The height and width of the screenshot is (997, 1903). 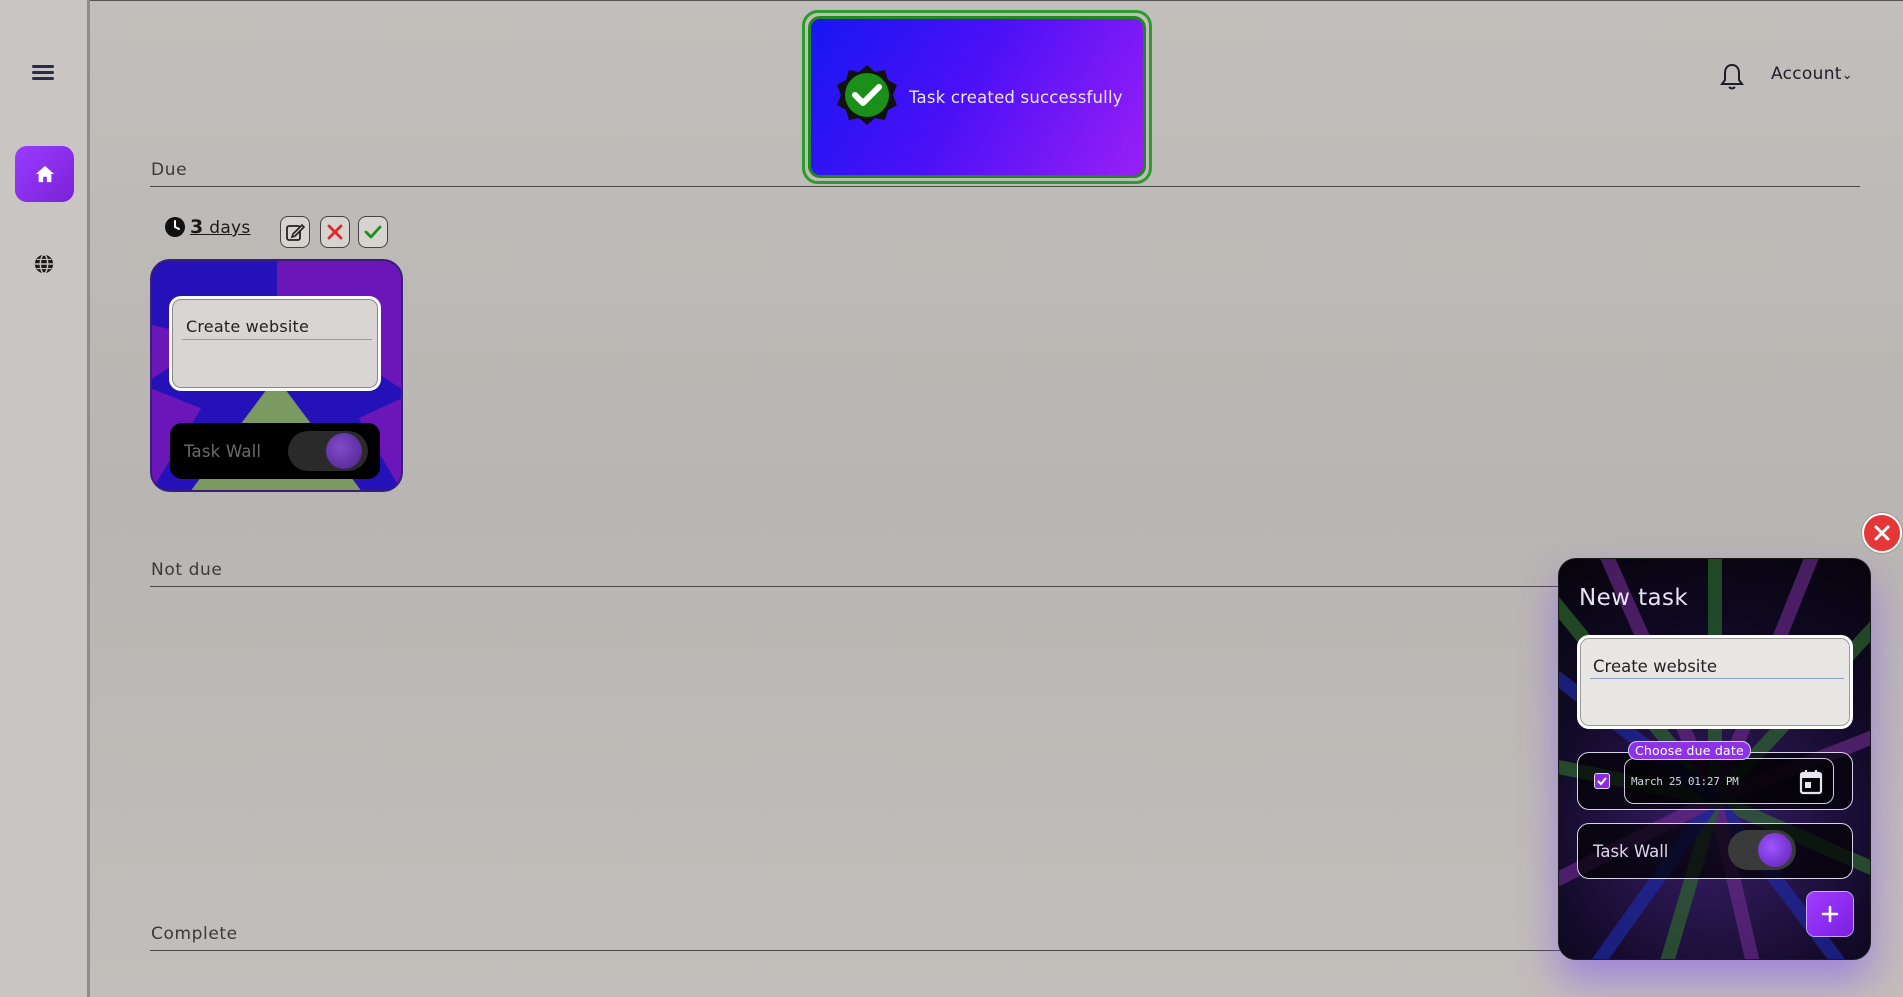 I want to click on new-task-title-value: Create website, so click(x=1655, y=666).